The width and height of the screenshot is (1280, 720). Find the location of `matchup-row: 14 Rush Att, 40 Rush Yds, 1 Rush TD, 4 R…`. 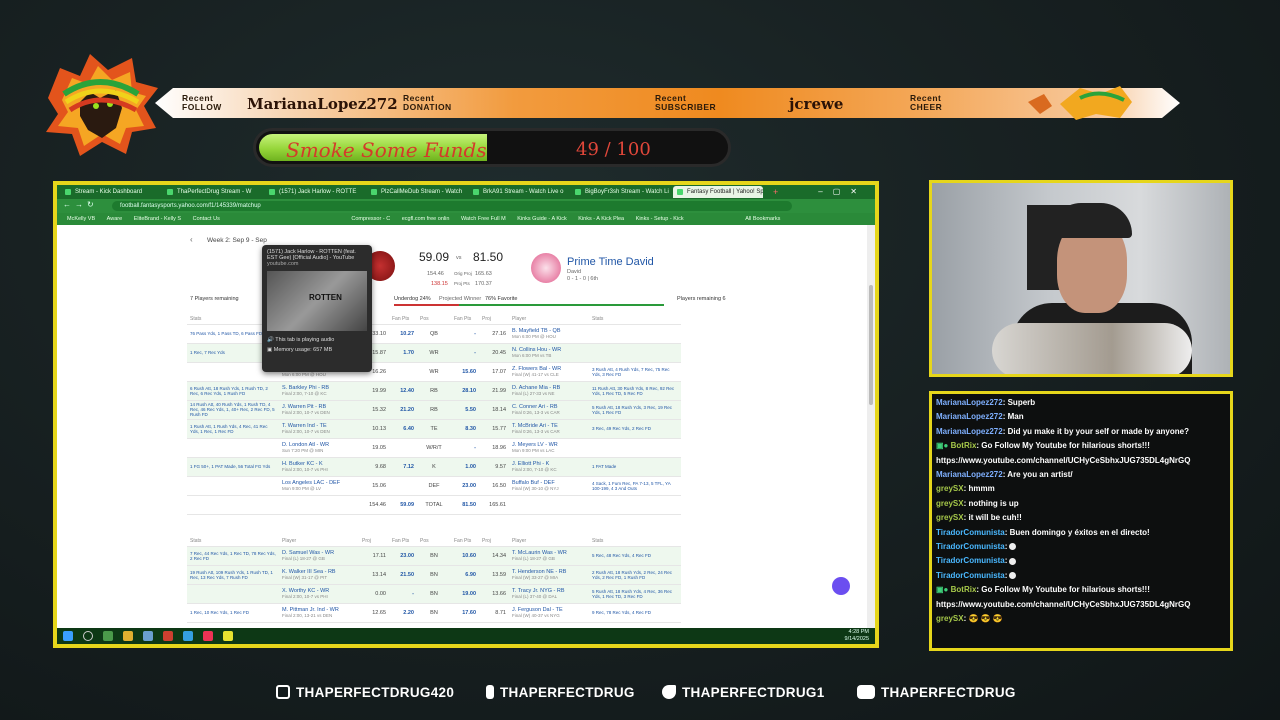

matchup-row: 14 Rush Att, 40 Rush Yds, 1 Rush TD, 4 R… is located at coordinates (434, 410).